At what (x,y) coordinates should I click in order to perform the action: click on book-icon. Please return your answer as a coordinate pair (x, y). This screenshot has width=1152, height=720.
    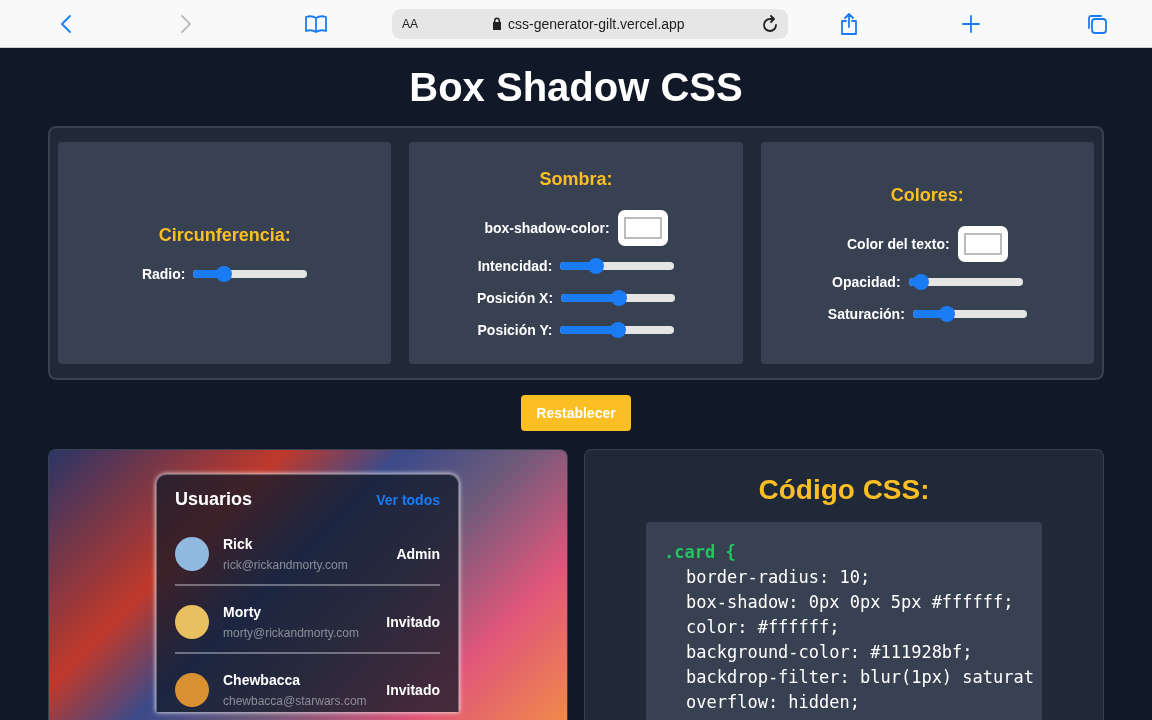
    Looking at the image, I should click on (316, 23).